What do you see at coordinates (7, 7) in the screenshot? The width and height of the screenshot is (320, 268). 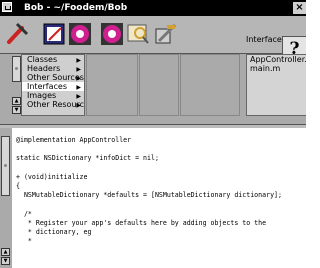 I see `miniaturize-button` at bounding box center [7, 7].